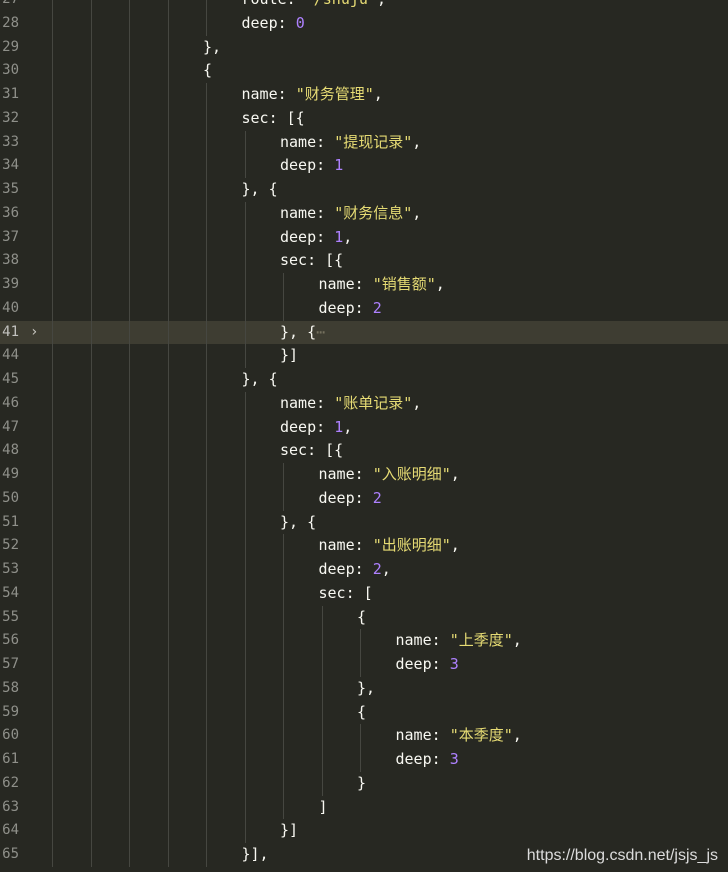  I want to click on code-key: name, so click(336, 284).